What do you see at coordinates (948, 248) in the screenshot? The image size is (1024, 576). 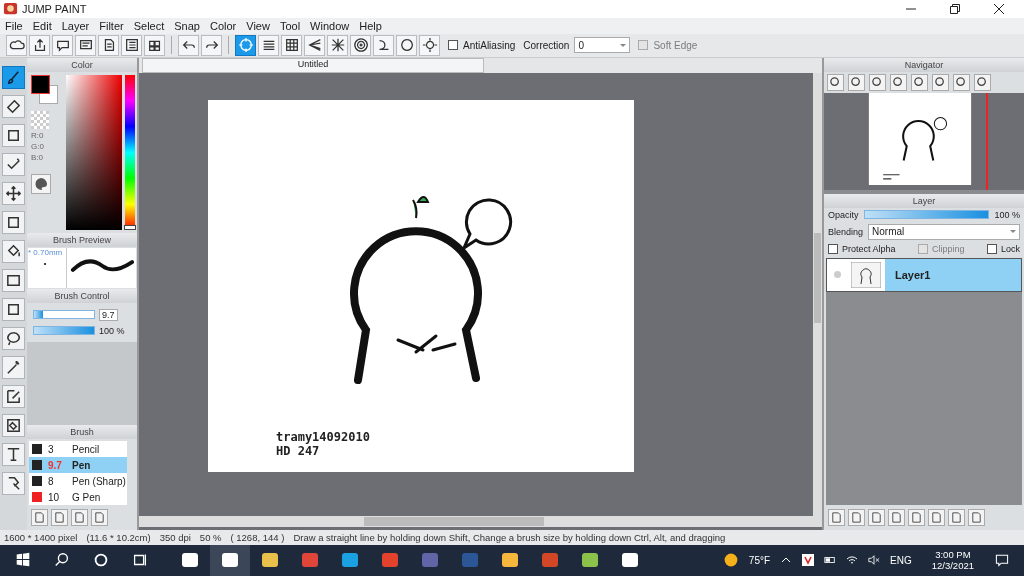 I see `checkbox-label: Clipping` at bounding box center [948, 248].